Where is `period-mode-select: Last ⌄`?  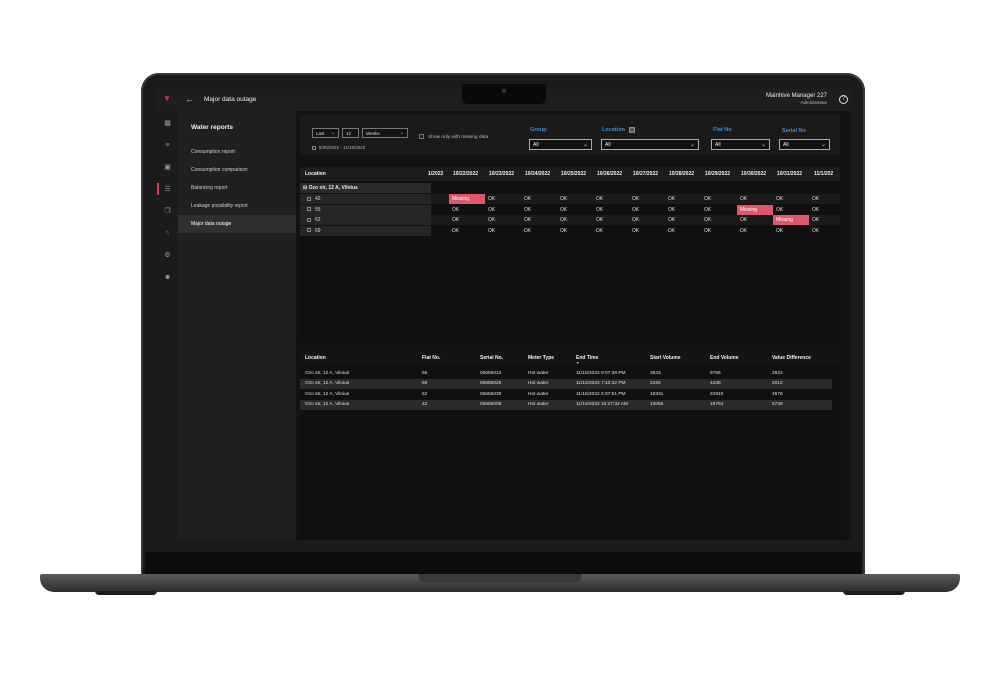
period-mode-select: Last ⌄ is located at coordinates (325, 133).